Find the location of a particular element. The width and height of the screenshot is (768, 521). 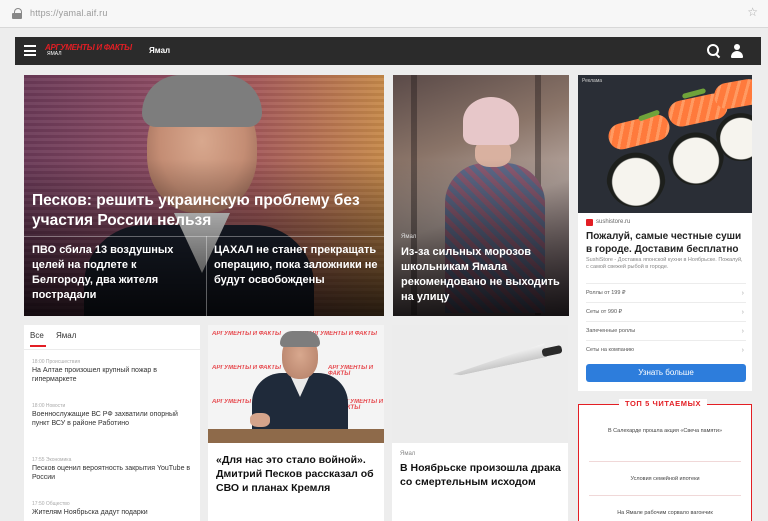

sushi-photo: Реклама is located at coordinates (665, 144).